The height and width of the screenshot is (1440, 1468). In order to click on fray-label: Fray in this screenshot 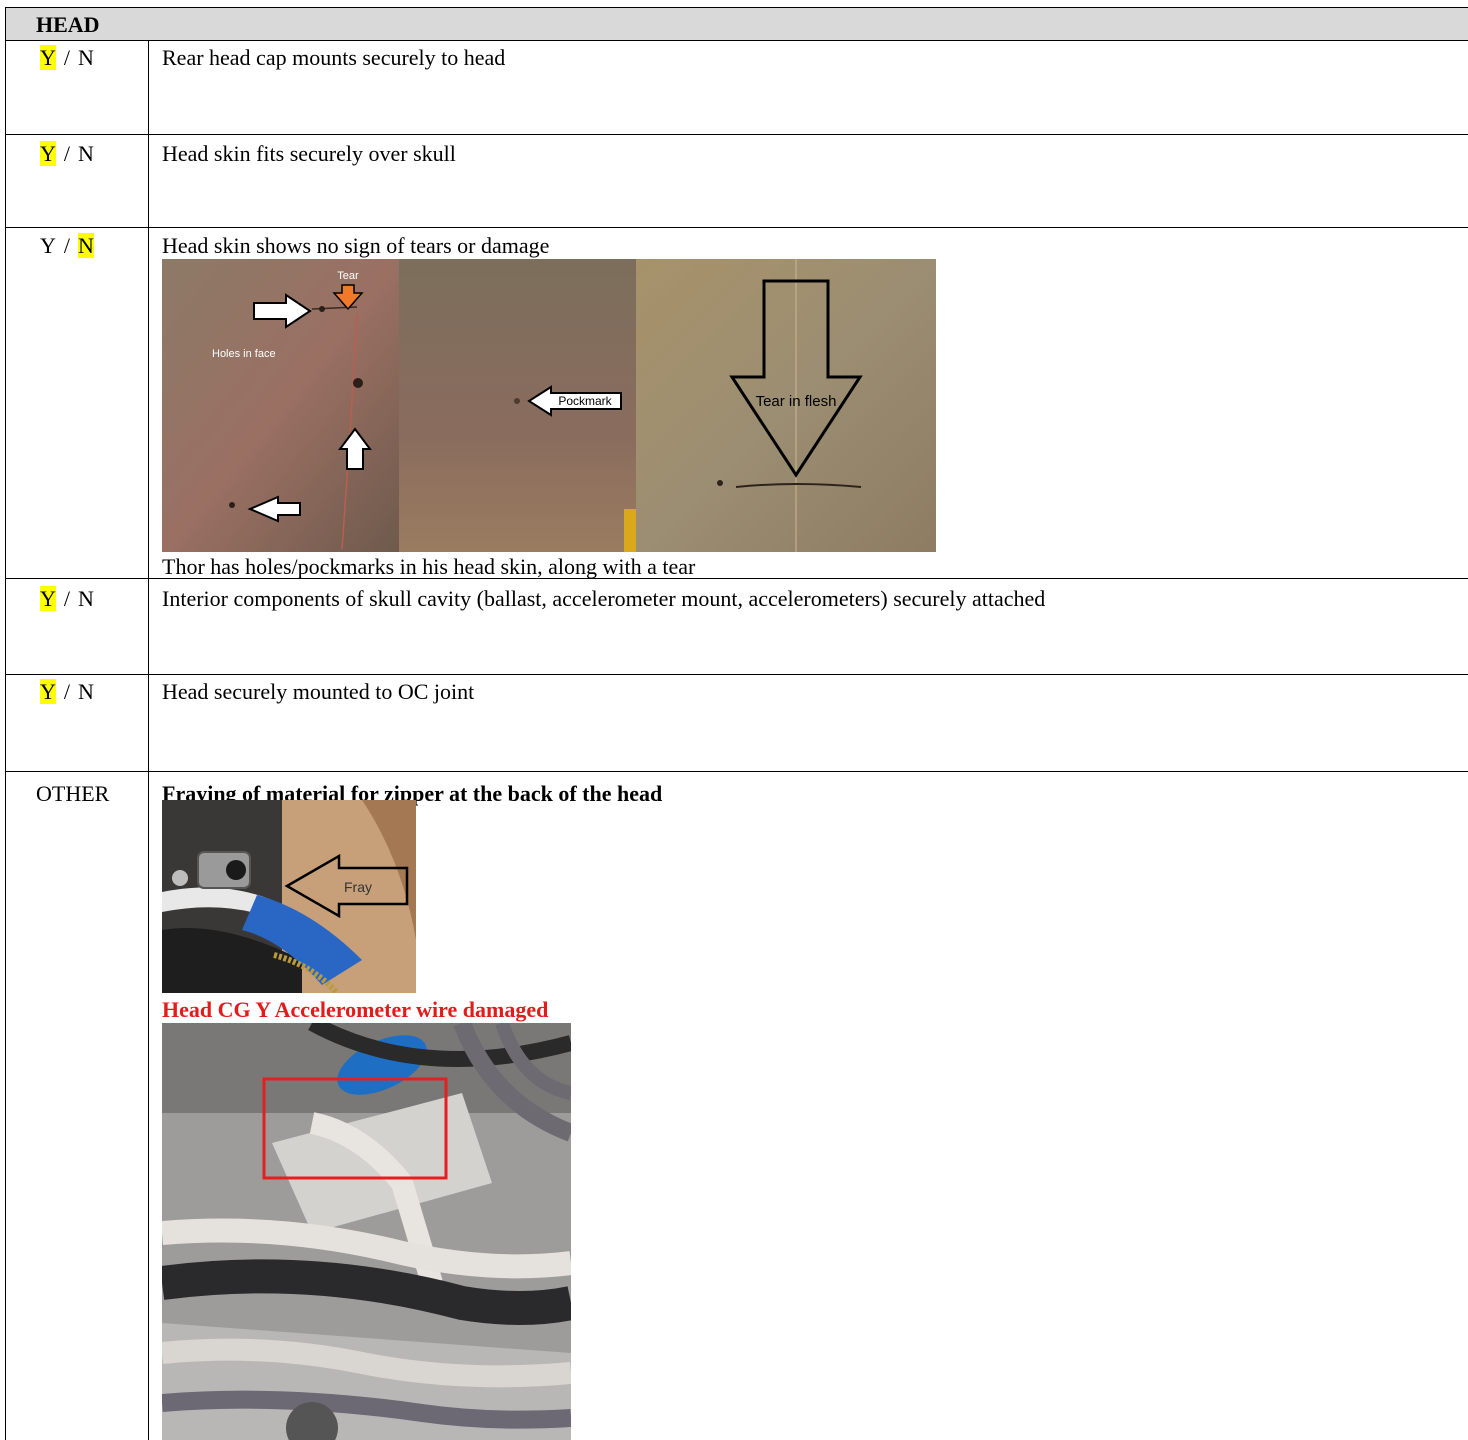, I will do `click(358, 887)`.